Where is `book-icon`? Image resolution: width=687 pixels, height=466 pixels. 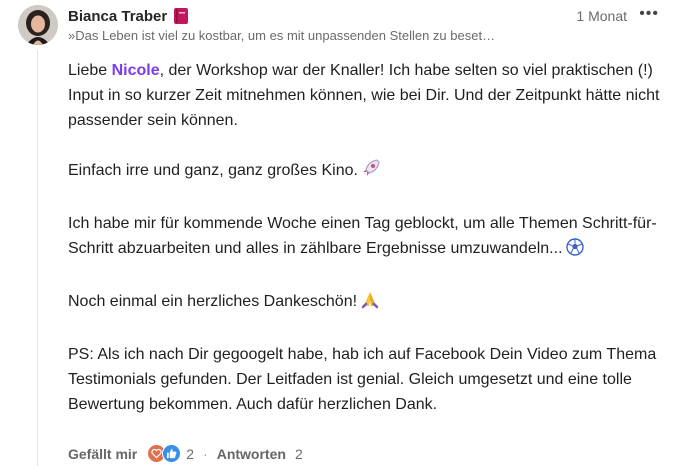
book-icon is located at coordinates (181, 16).